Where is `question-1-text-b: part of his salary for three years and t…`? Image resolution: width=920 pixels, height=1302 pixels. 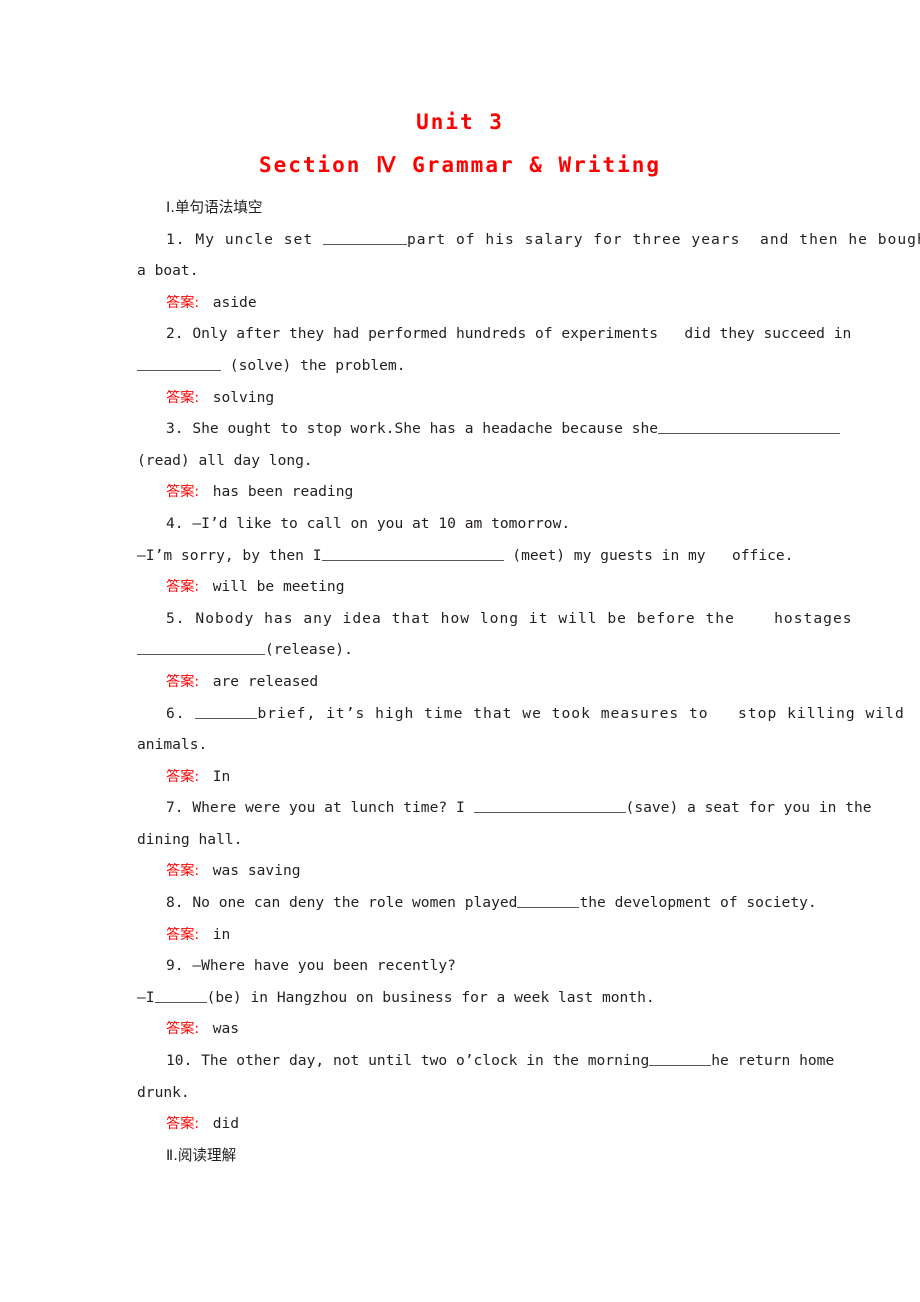
question-1-text-b: part of his salary for three years and t… is located at coordinates (663, 239).